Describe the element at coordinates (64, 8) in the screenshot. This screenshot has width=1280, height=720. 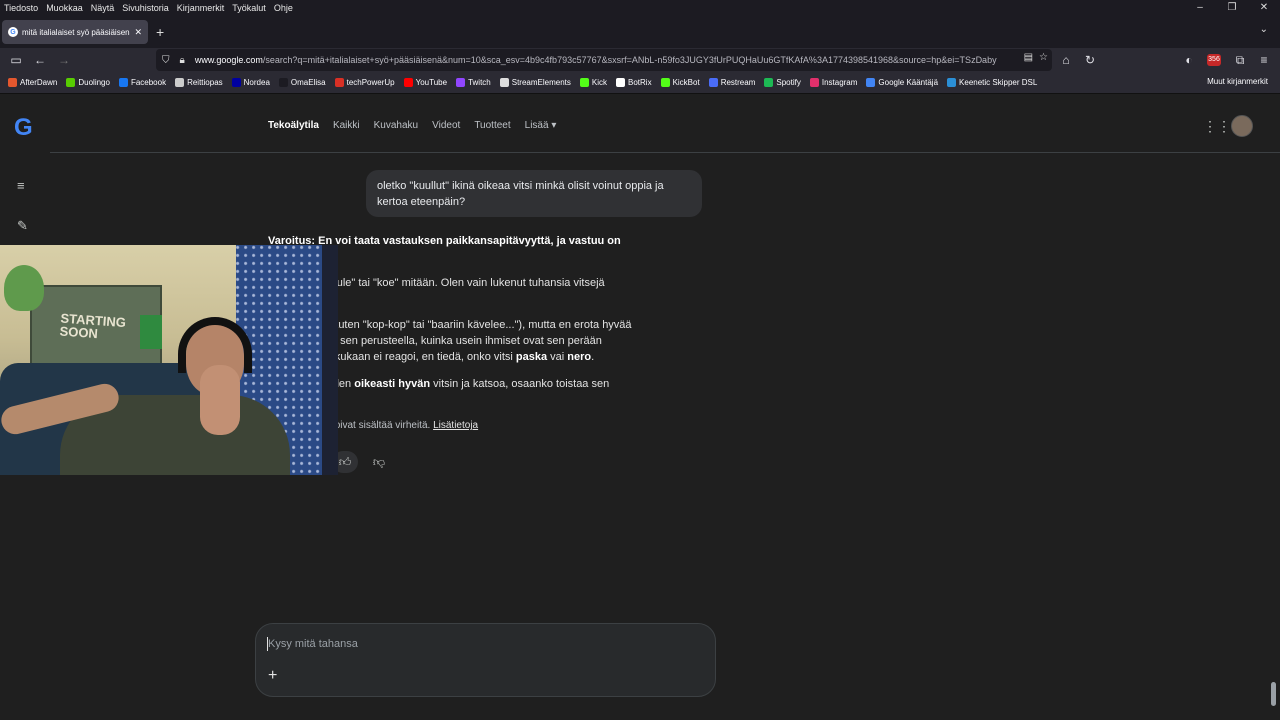
I see `menu-edit: Muokkaa` at that location.